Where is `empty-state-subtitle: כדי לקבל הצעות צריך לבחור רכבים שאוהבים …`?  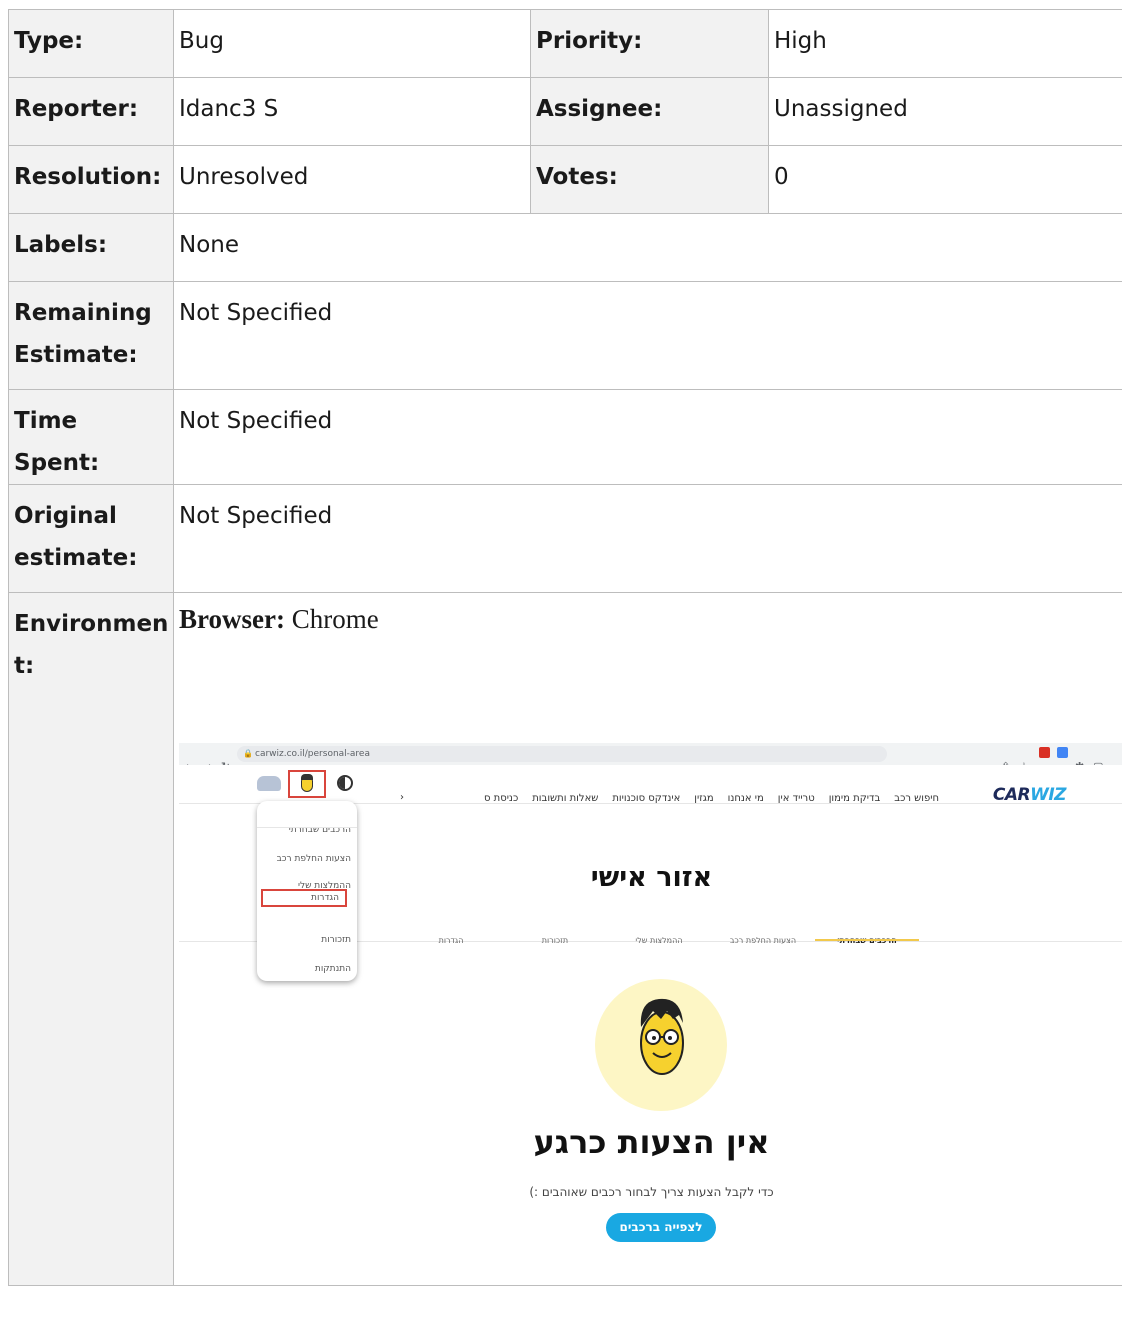
empty-state-subtitle: כדי לקבל הצעות צריך לבחור רכבים שאוהבים … is located at coordinates (651, 1192).